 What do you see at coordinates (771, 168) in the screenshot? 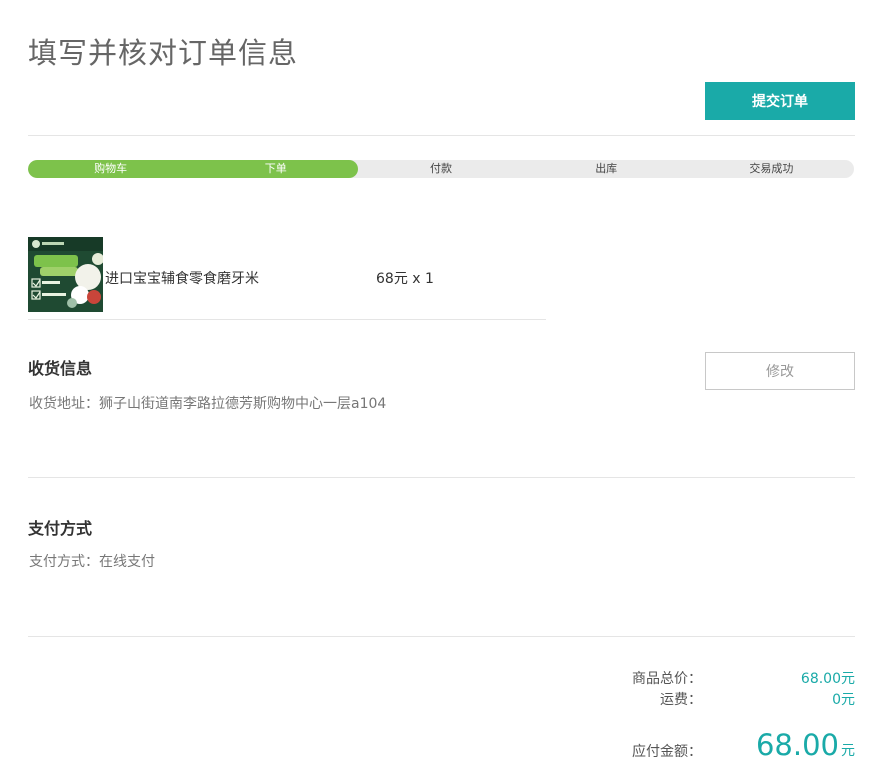
I see `step-completed: 交易成功` at bounding box center [771, 168].